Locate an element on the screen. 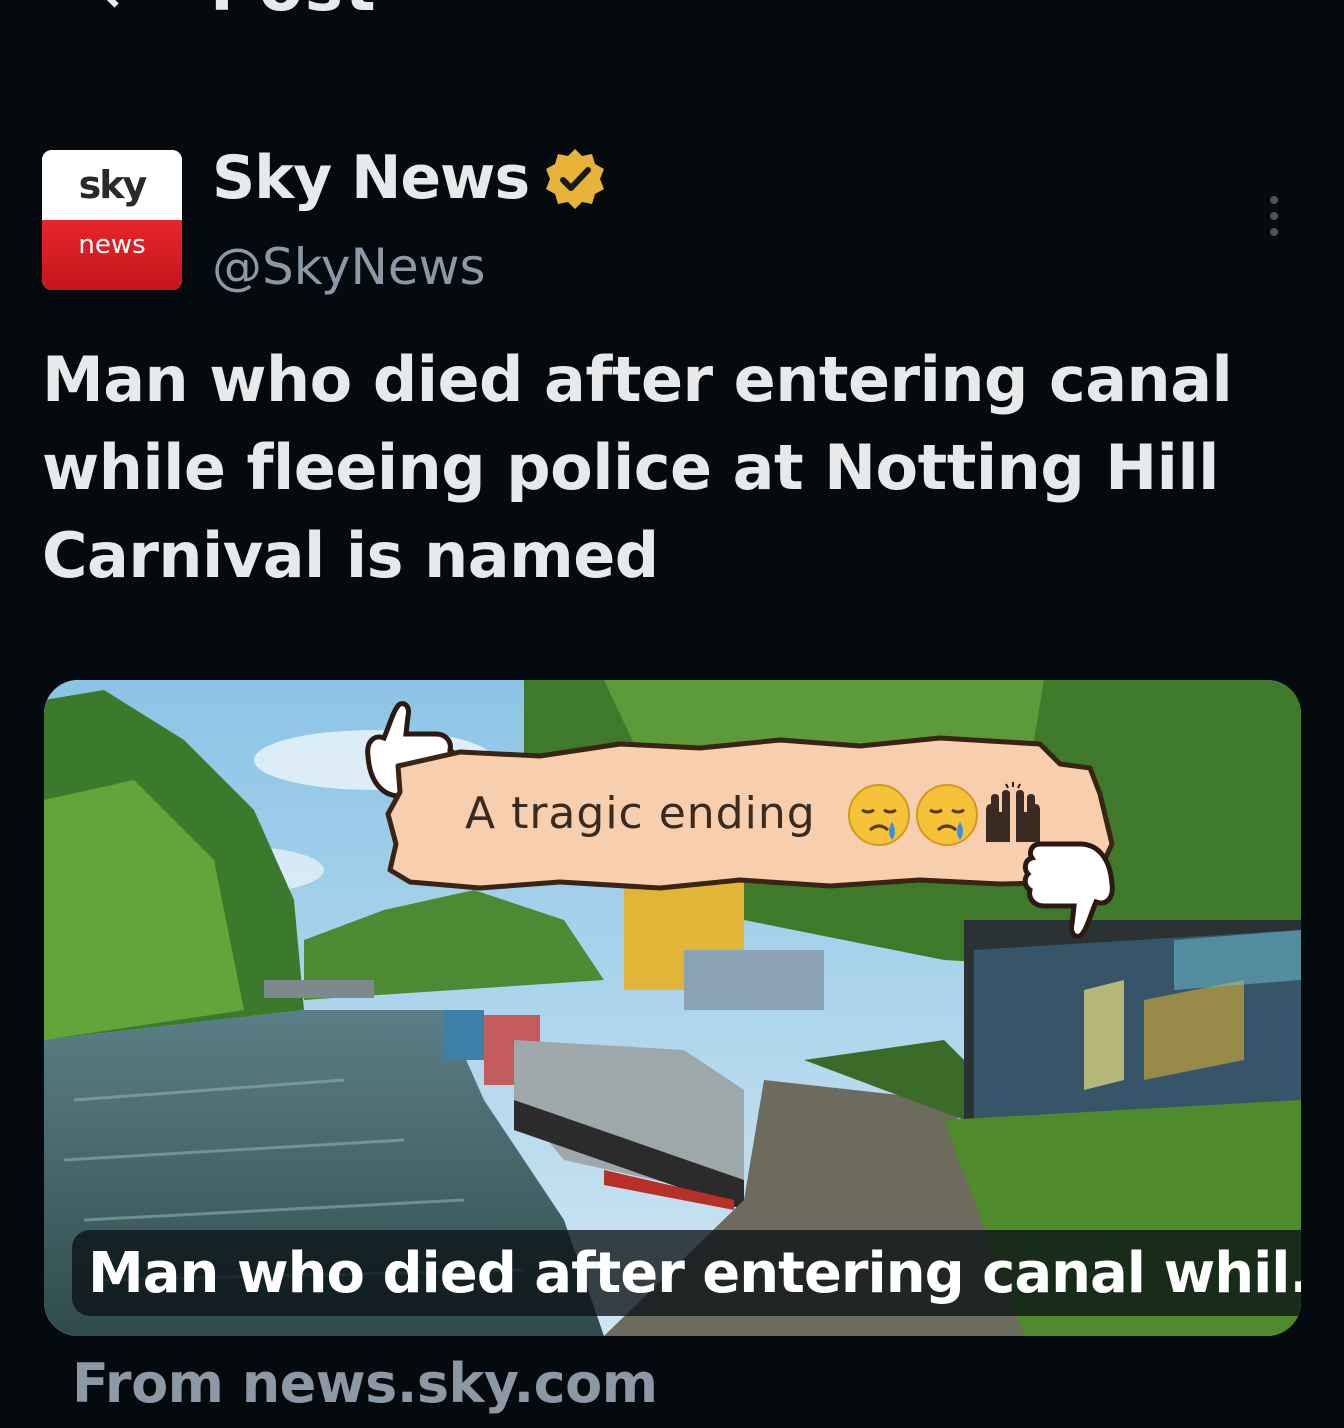 This screenshot has width=1344, height=1428. refresh-icon is located at coordinates (1224, 5).